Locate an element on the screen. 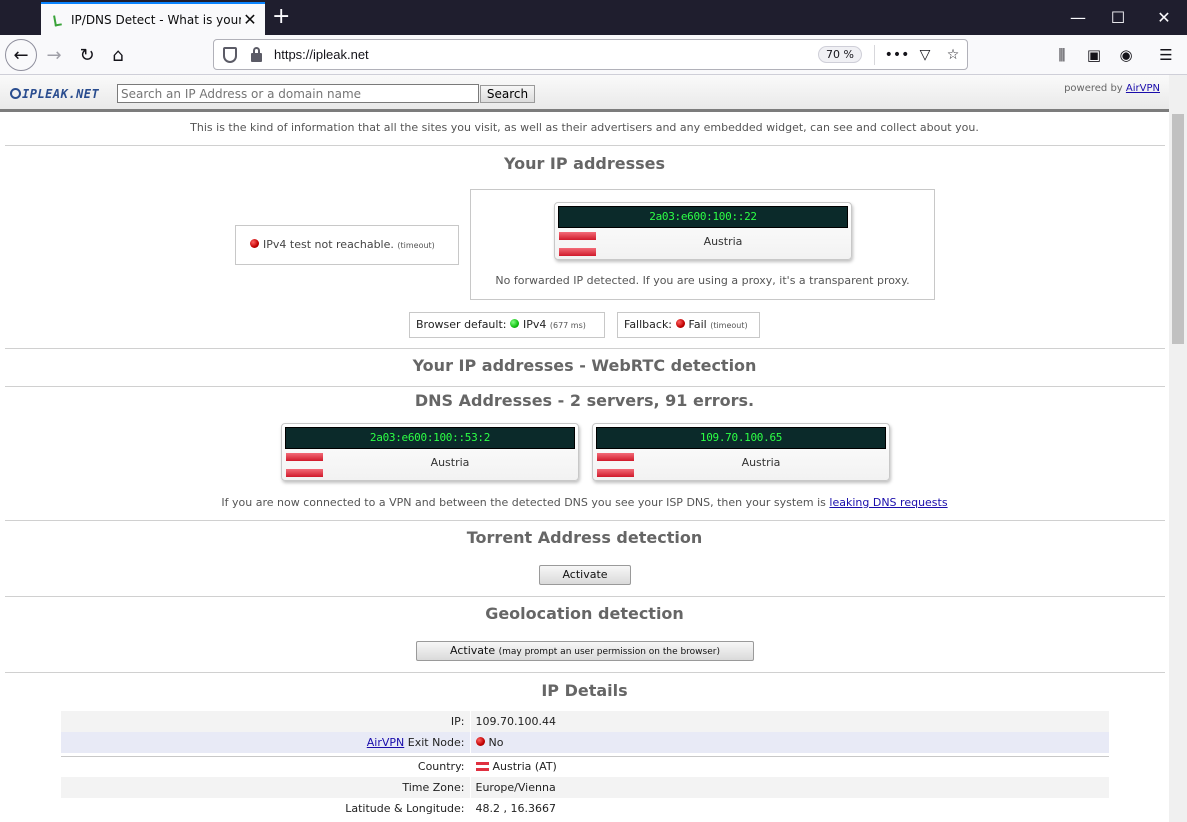  bookmark-star-icon: ☆ is located at coordinates (953, 55).